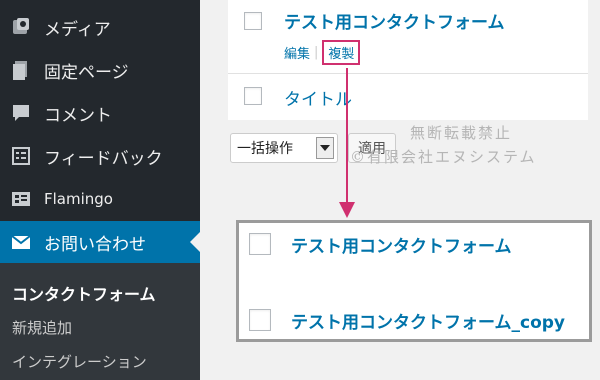  I want to click on submenu-add-new: 新規追加, so click(42, 327).